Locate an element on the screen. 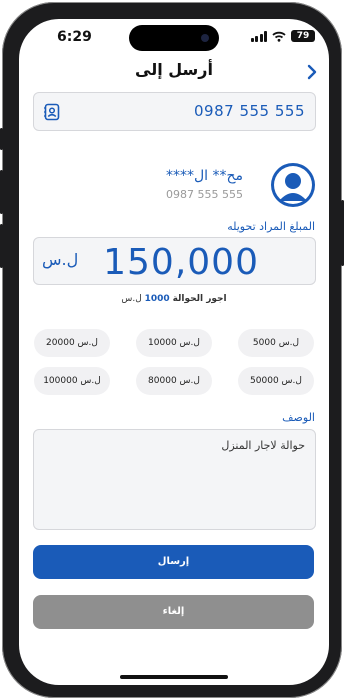  cancel-button: إلغاء is located at coordinates (173, 612).